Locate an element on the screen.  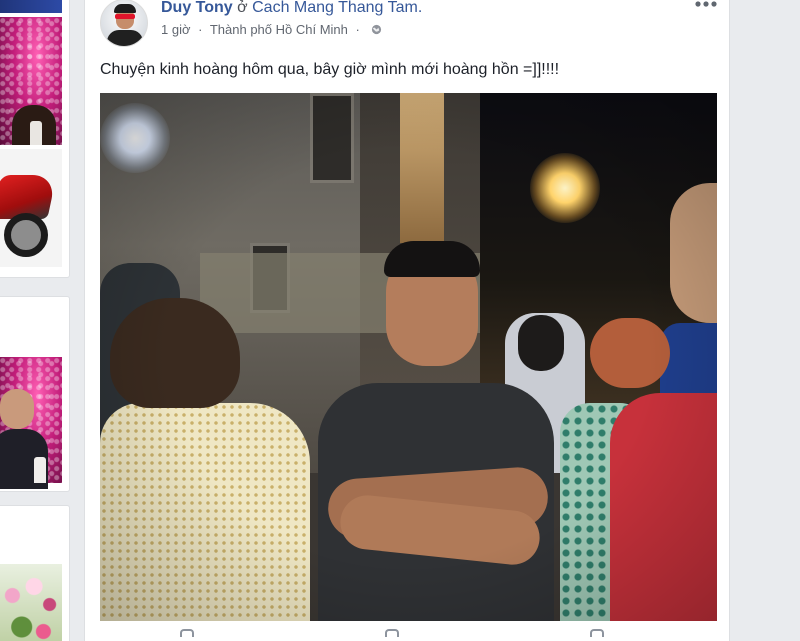
left-sidebar is located at coordinates (35, 320).